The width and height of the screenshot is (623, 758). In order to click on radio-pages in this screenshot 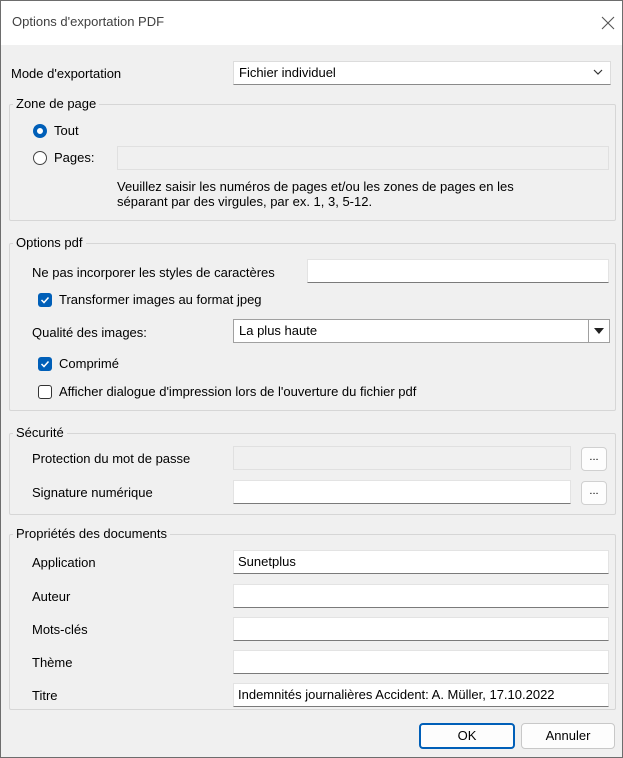, I will do `click(40, 158)`.